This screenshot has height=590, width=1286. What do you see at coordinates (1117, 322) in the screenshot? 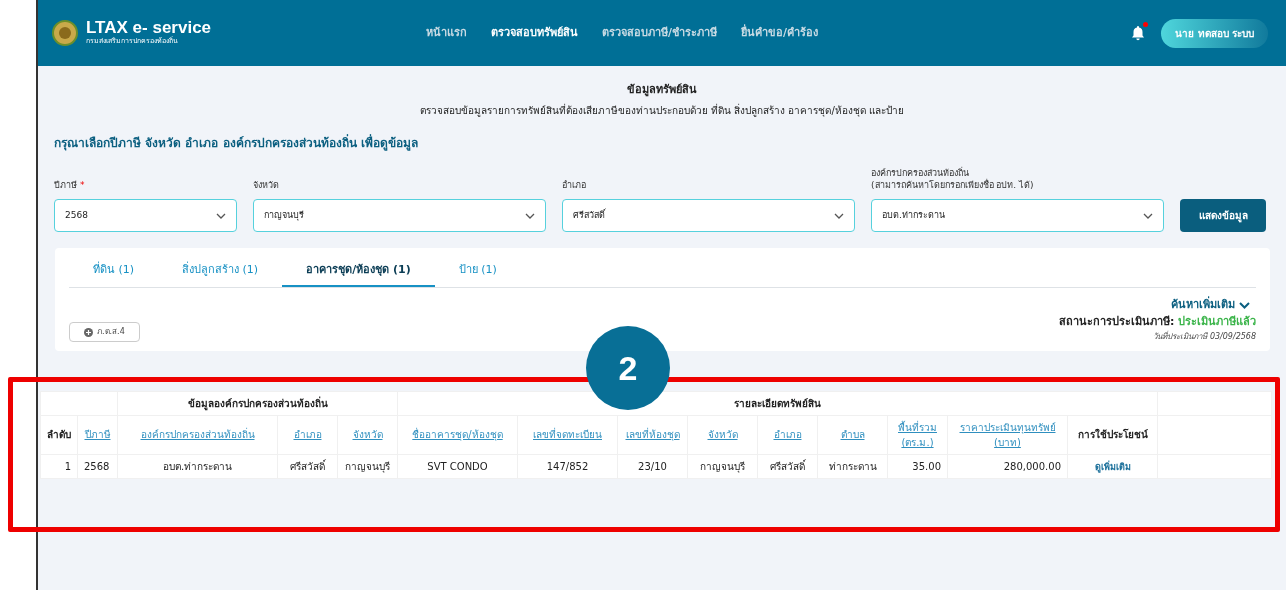
I see `status-label: สถานะการประเมินภาษี:` at bounding box center [1117, 322].